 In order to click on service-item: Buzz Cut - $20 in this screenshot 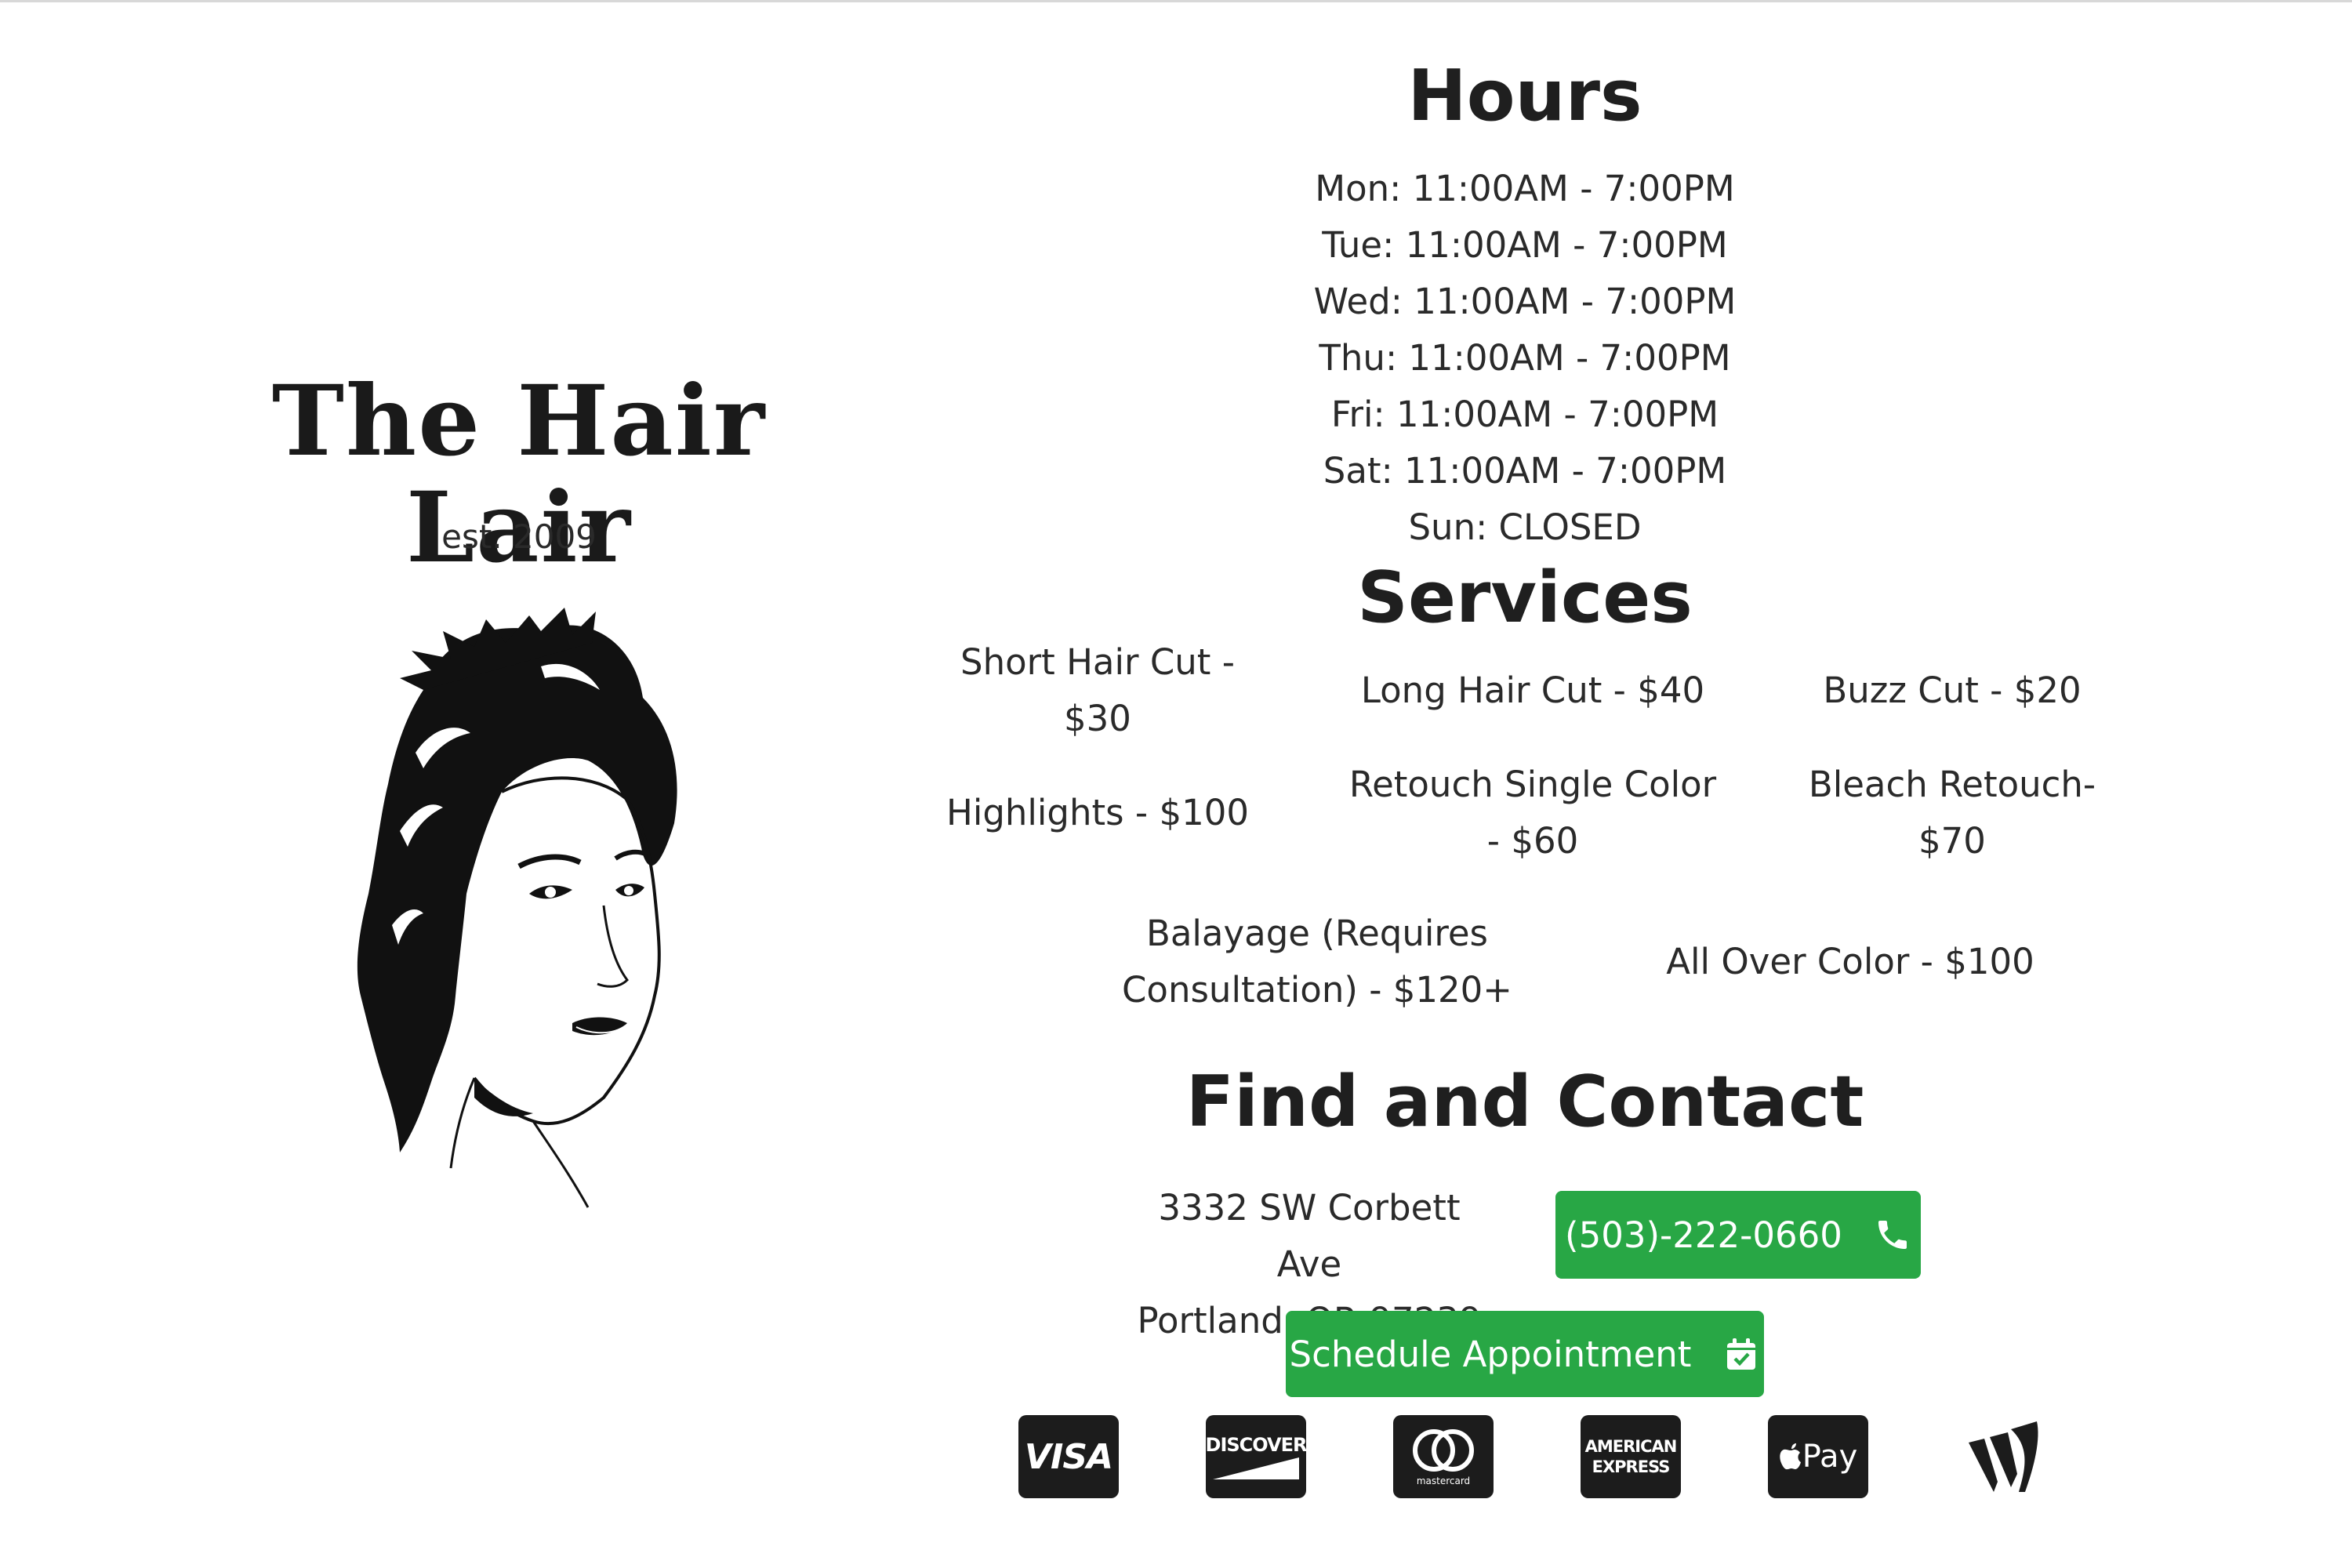, I will do `click(1952, 690)`.